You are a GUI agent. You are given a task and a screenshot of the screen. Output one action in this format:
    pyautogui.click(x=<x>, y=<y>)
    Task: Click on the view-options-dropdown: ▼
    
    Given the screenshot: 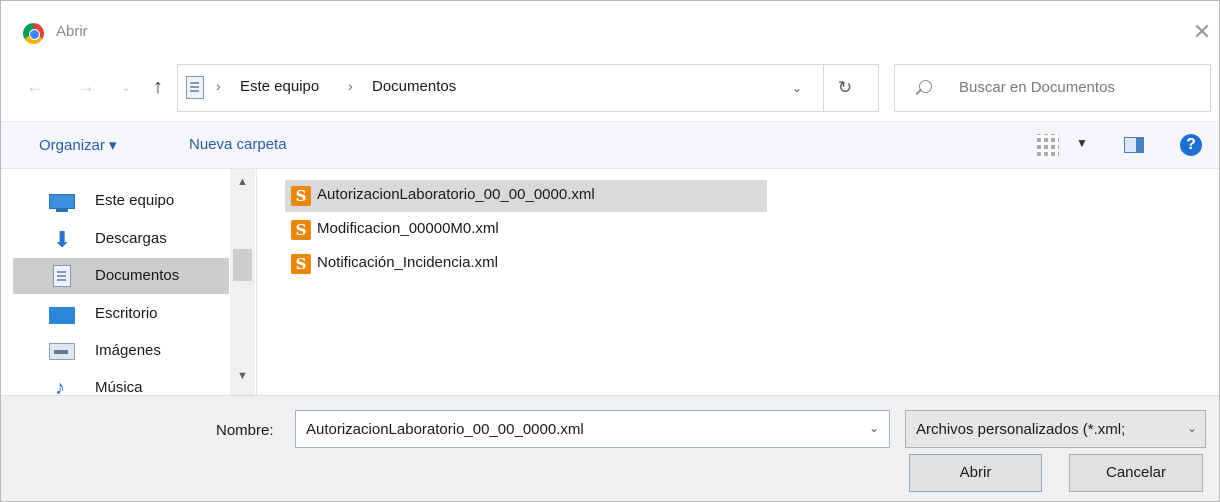 What is the action you would take?
    pyautogui.click(x=1082, y=143)
    